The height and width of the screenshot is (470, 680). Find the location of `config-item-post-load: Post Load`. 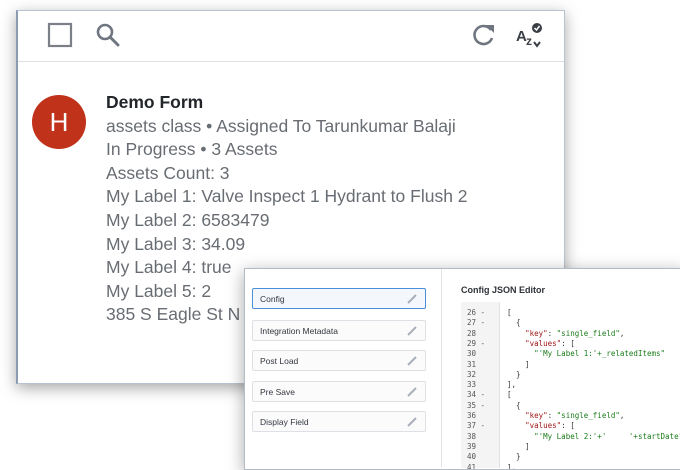

config-item-post-load: Post Load is located at coordinates (339, 360).